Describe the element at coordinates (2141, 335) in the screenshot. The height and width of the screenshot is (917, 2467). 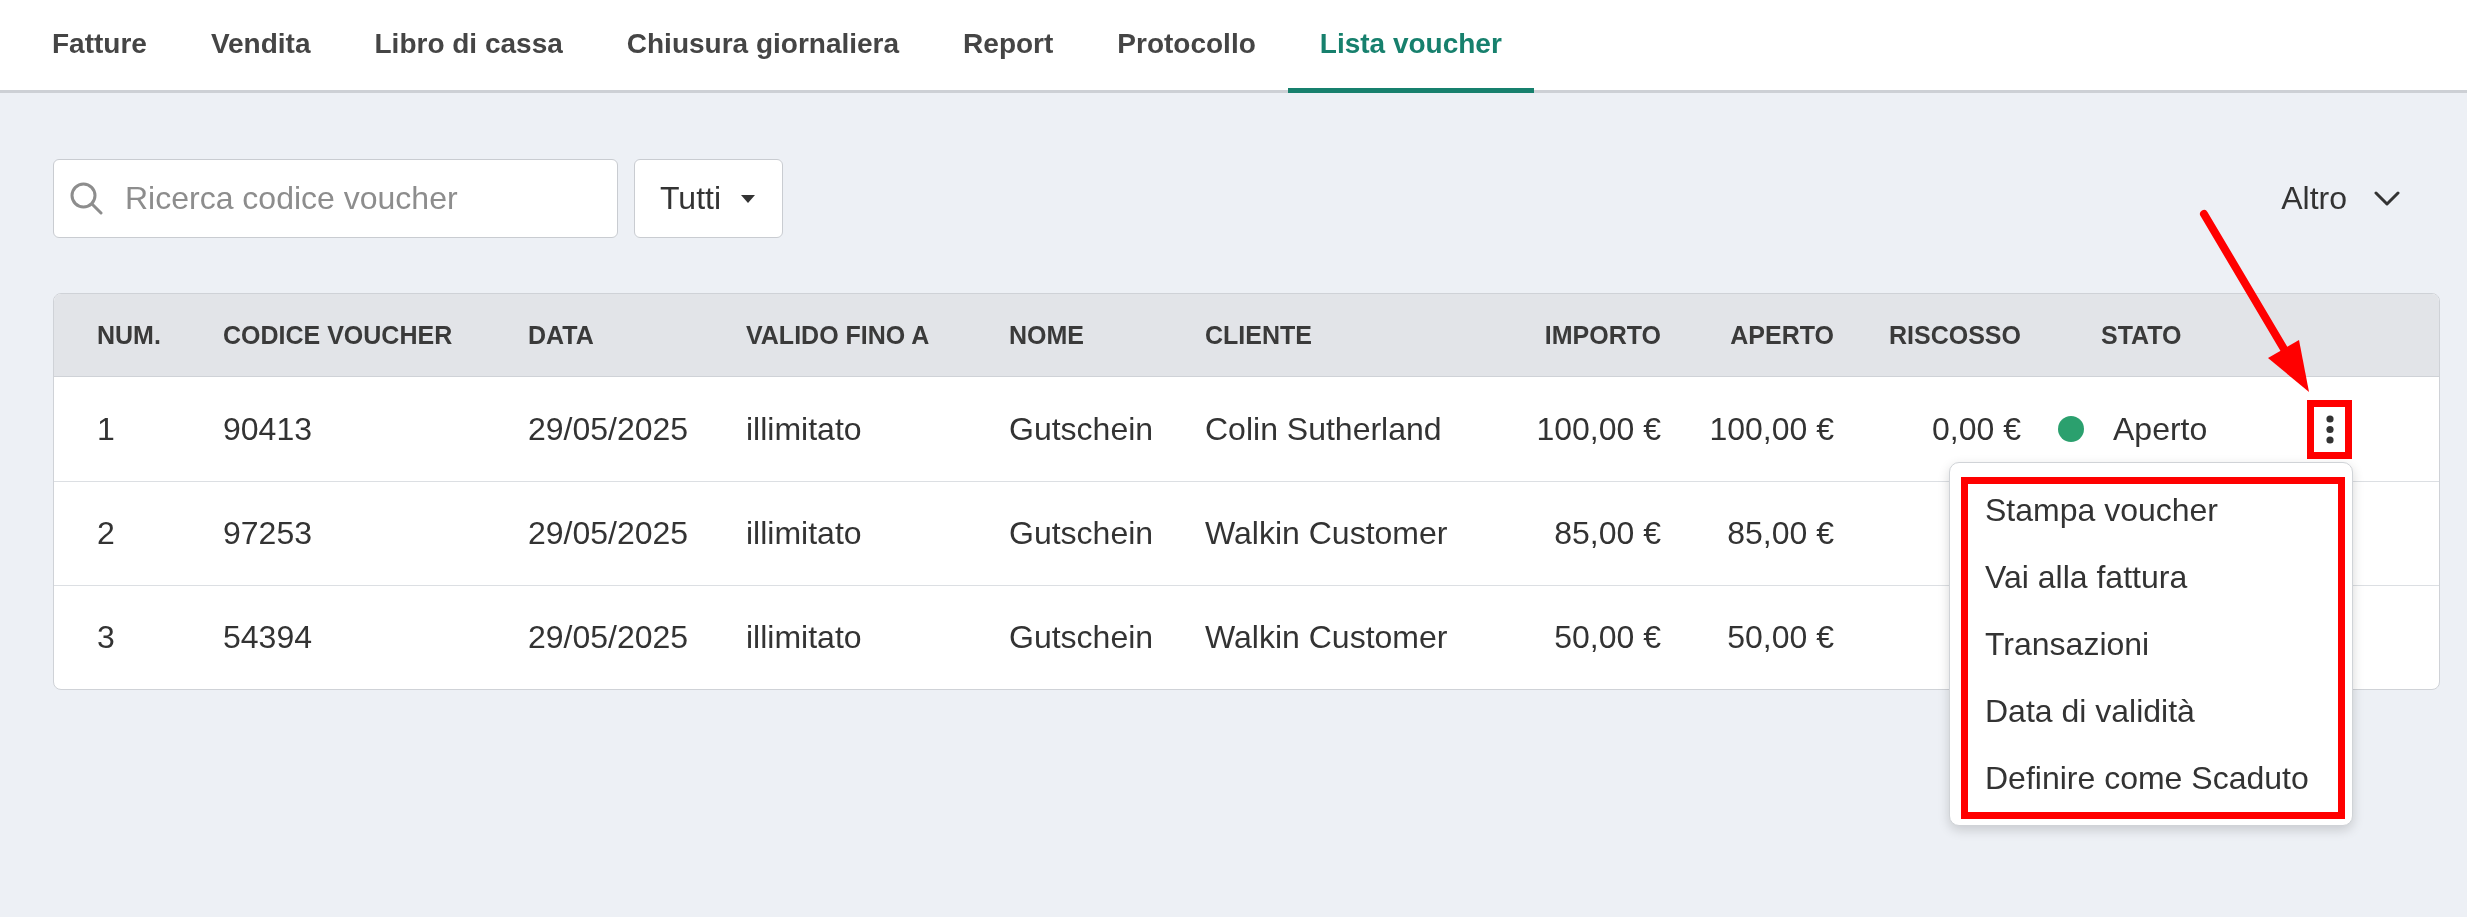
I see `column-header: STATO` at that location.